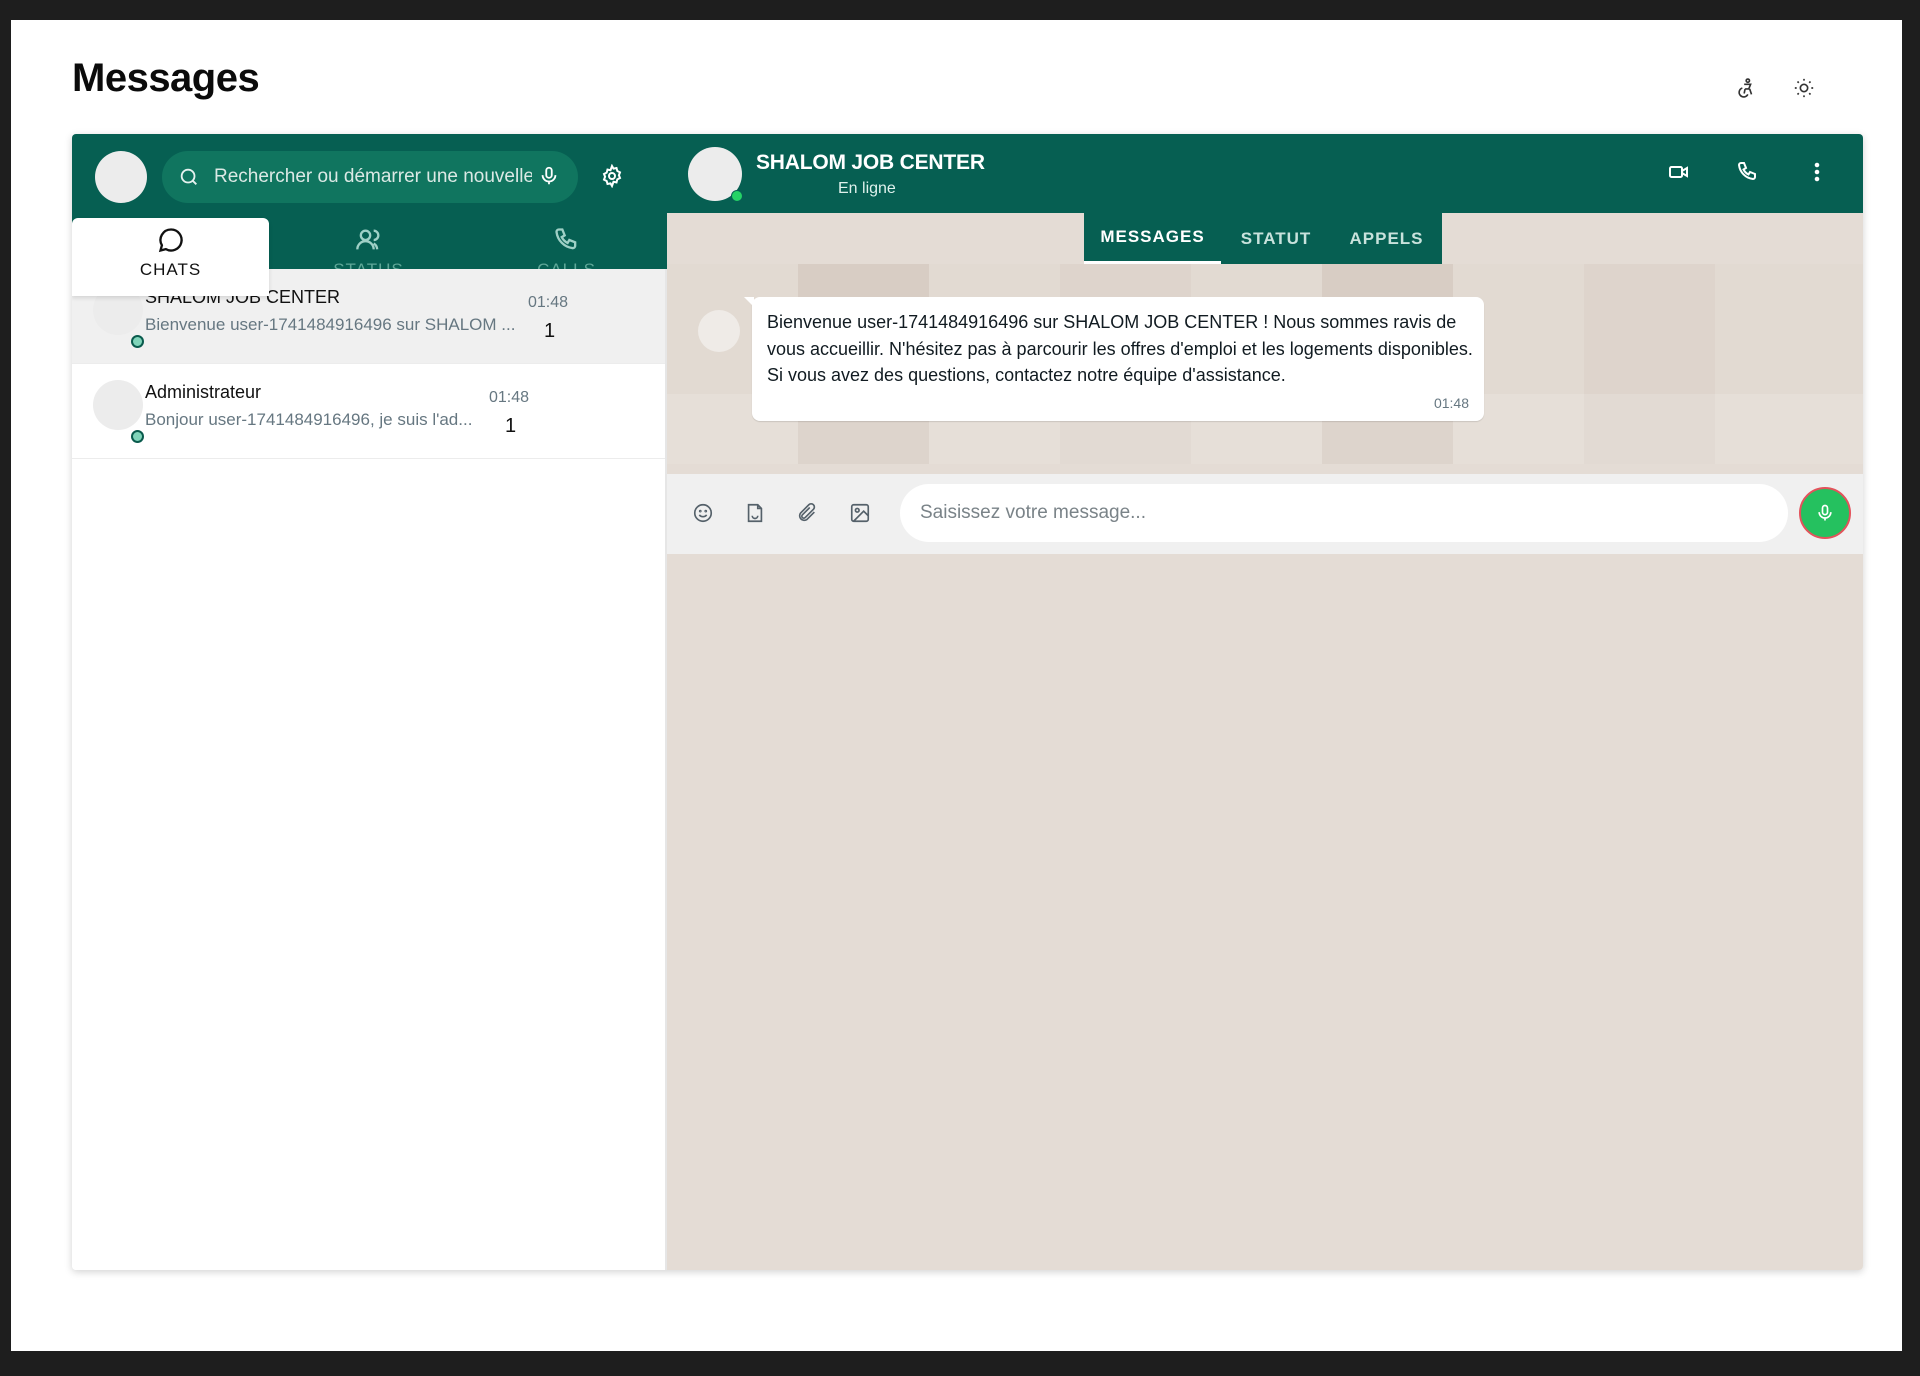  Describe the element at coordinates (166, 78) in the screenshot. I see `page-title: Messages` at that location.